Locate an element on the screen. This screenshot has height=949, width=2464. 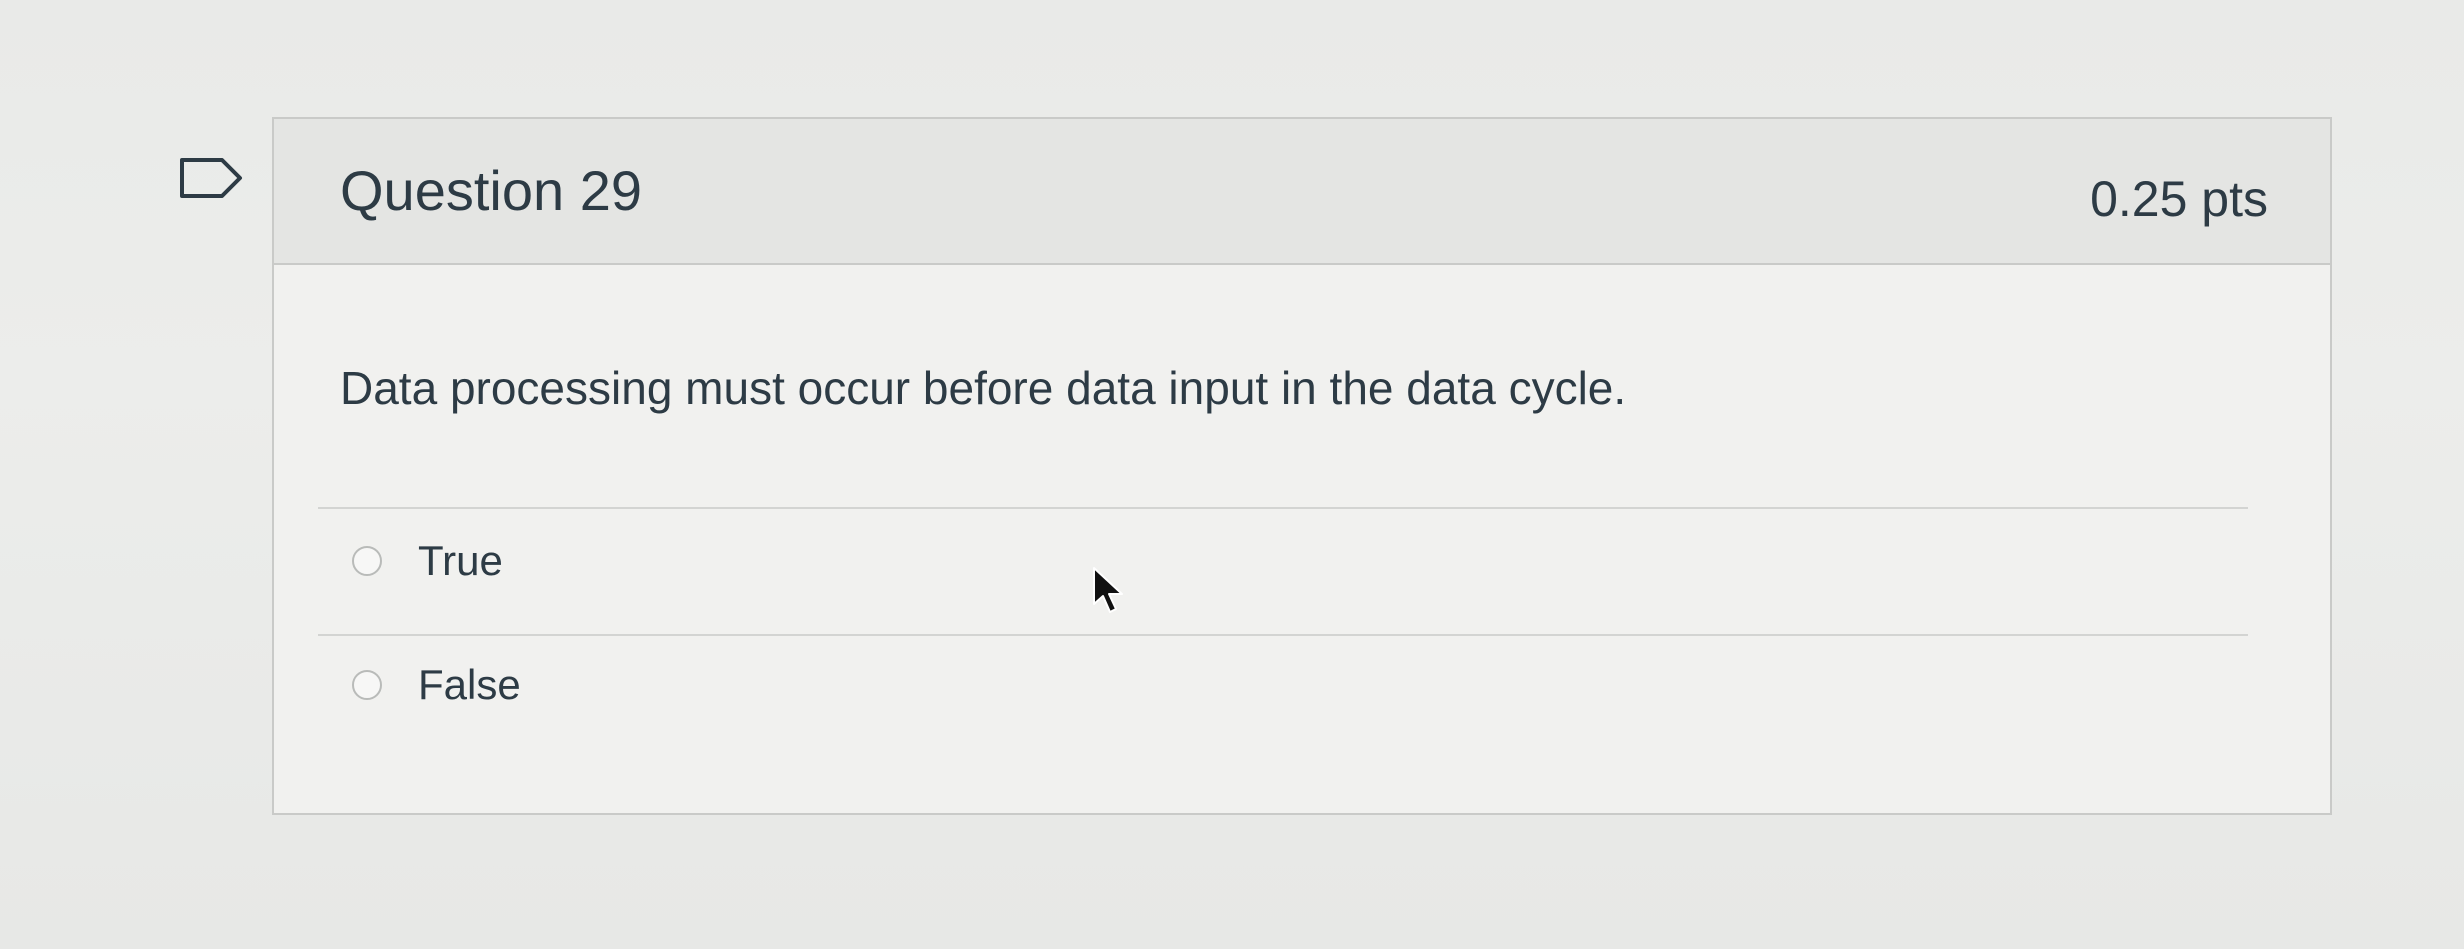
answer-option-false: False is located at coordinates (436, 685).